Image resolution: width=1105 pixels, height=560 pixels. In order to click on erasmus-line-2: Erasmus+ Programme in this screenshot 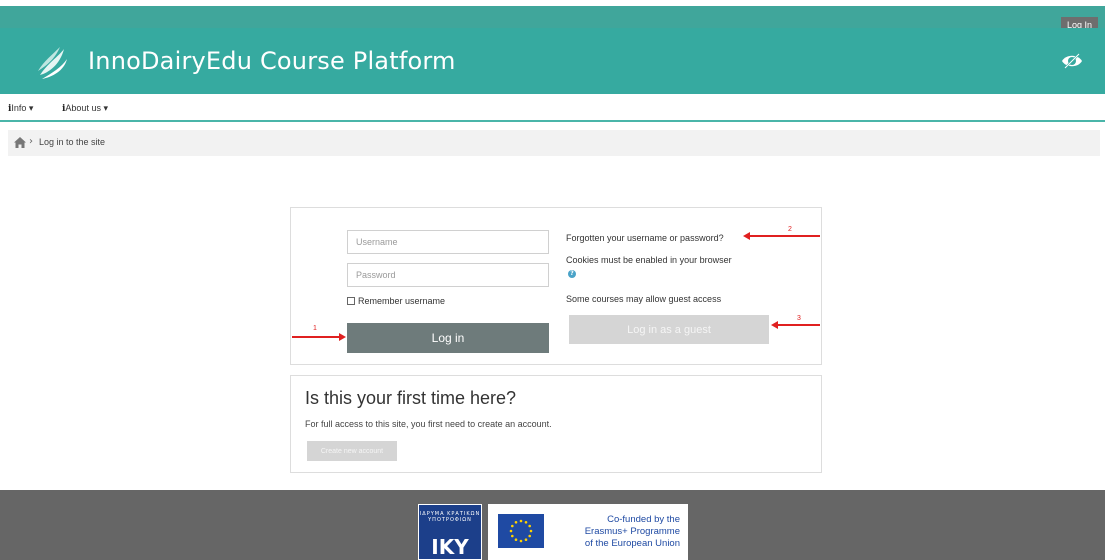, I will do `click(632, 531)`.